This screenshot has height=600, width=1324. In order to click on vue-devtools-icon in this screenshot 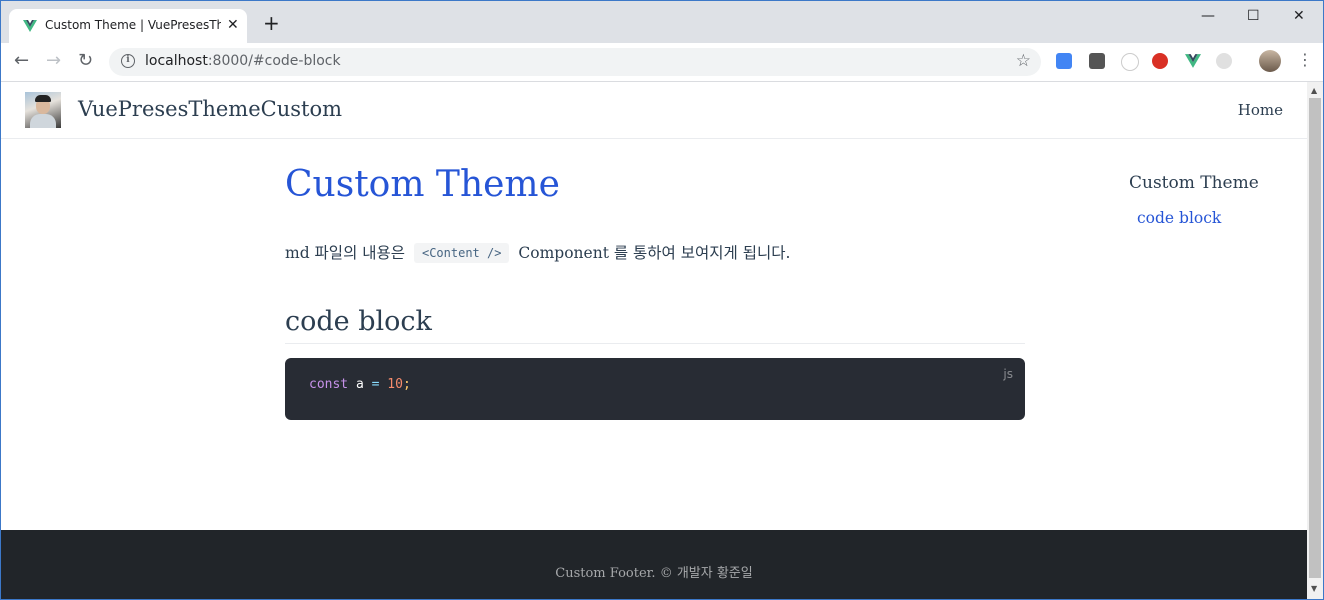, I will do `click(1193, 61)`.